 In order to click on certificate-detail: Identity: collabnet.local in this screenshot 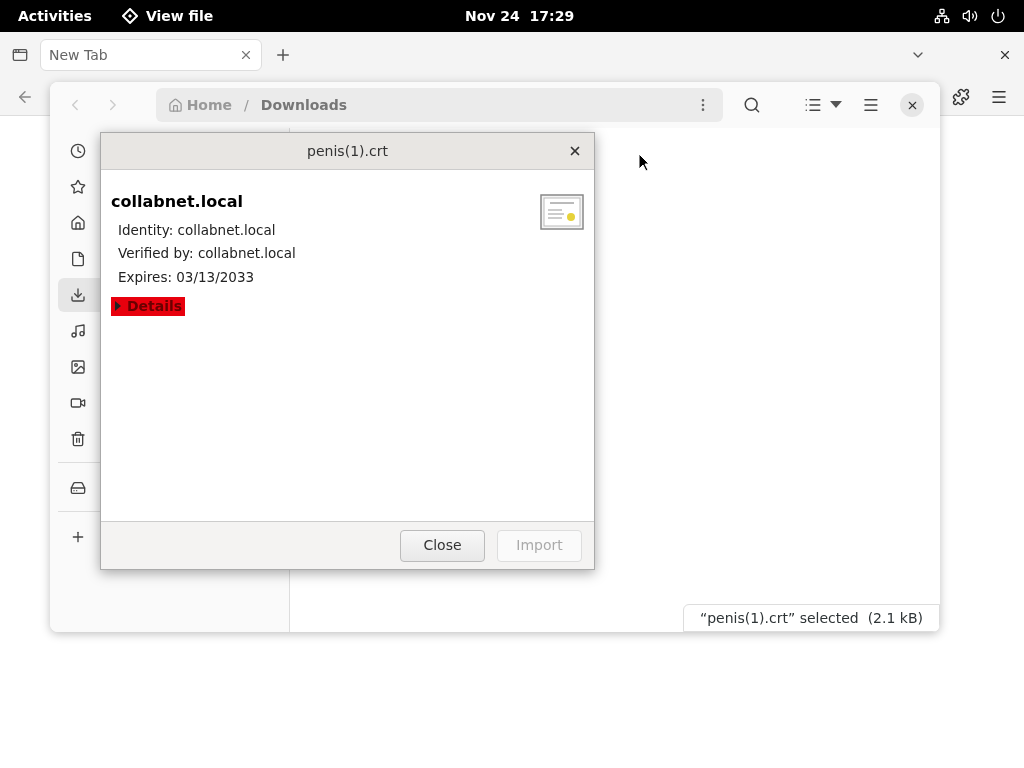, I will do `click(197, 230)`.